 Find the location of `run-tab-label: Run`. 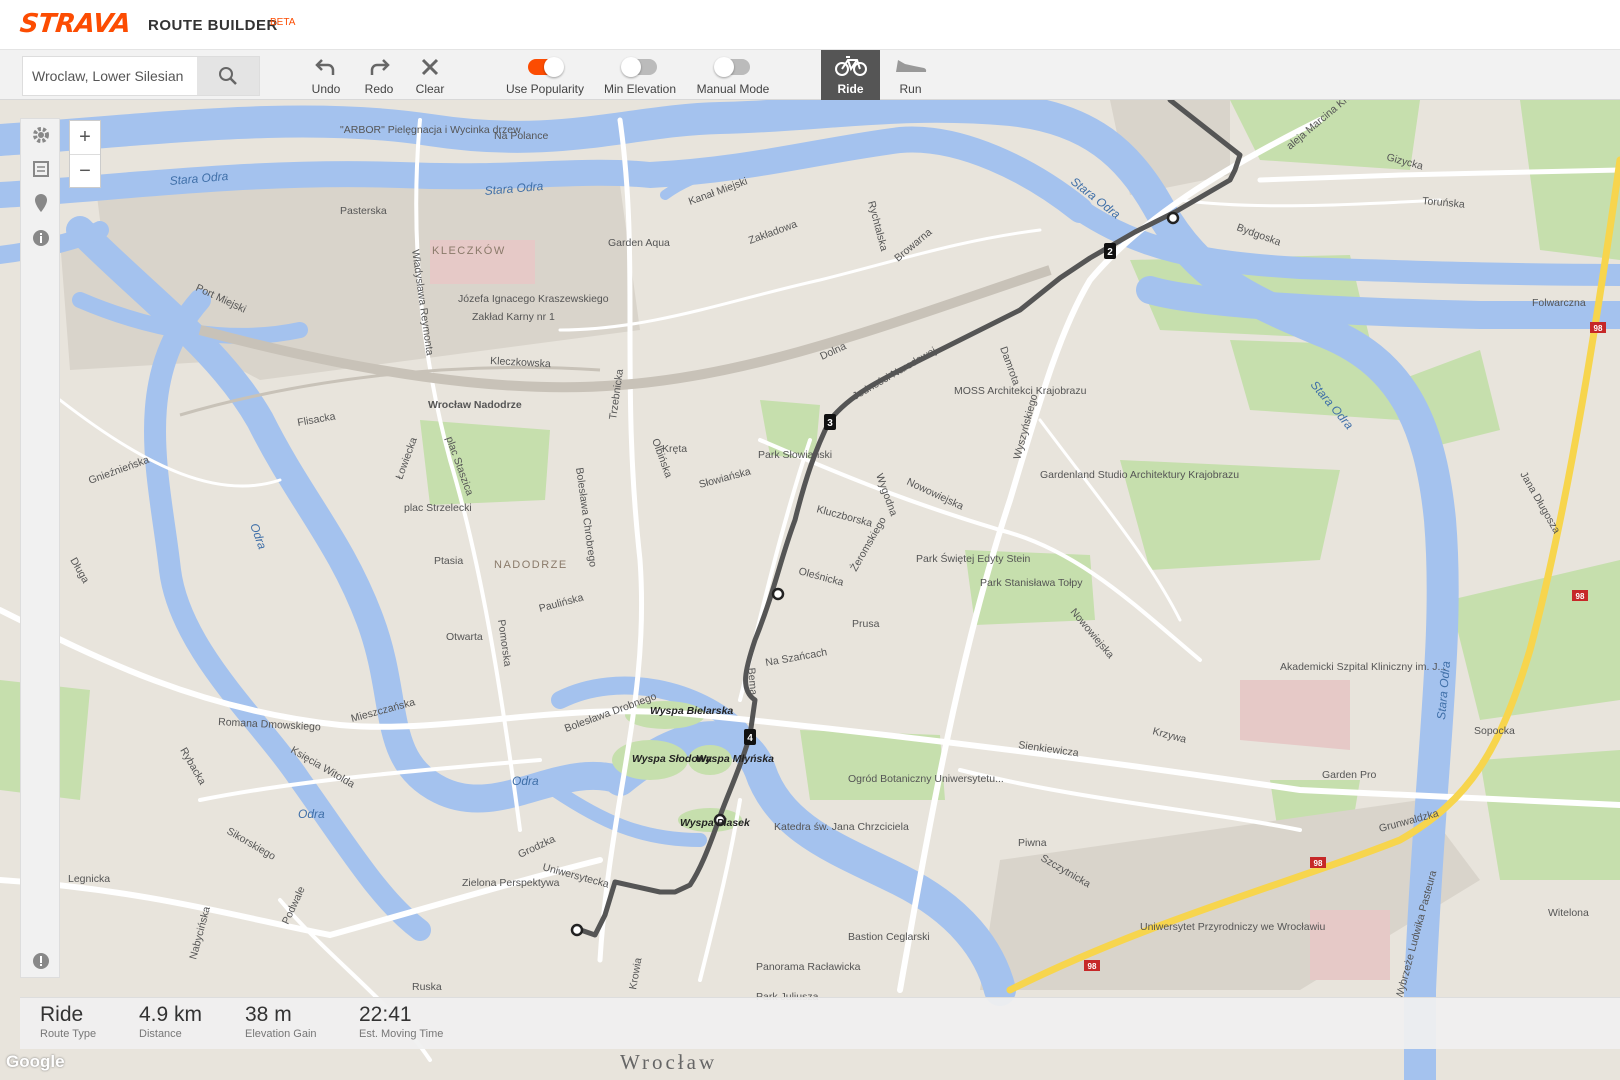

run-tab-label: Run is located at coordinates (910, 89).